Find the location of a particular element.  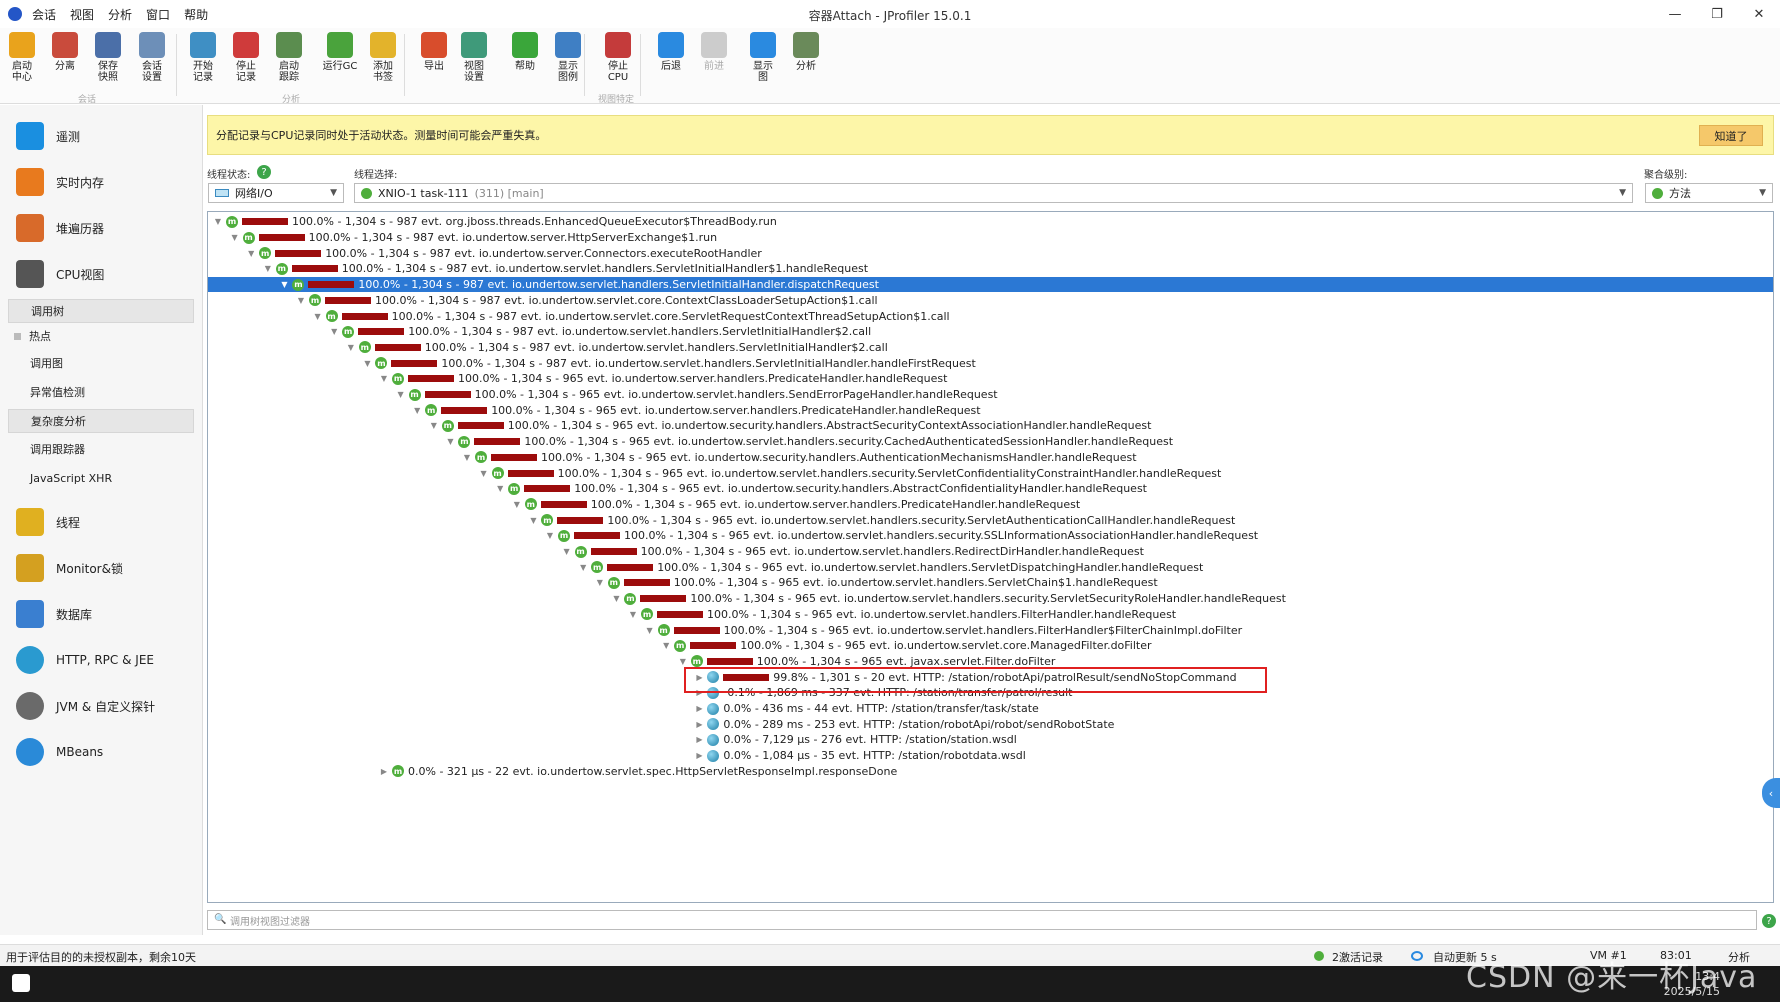

sidebar-sub-call-tree: 调用树 is located at coordinates (101, 311).